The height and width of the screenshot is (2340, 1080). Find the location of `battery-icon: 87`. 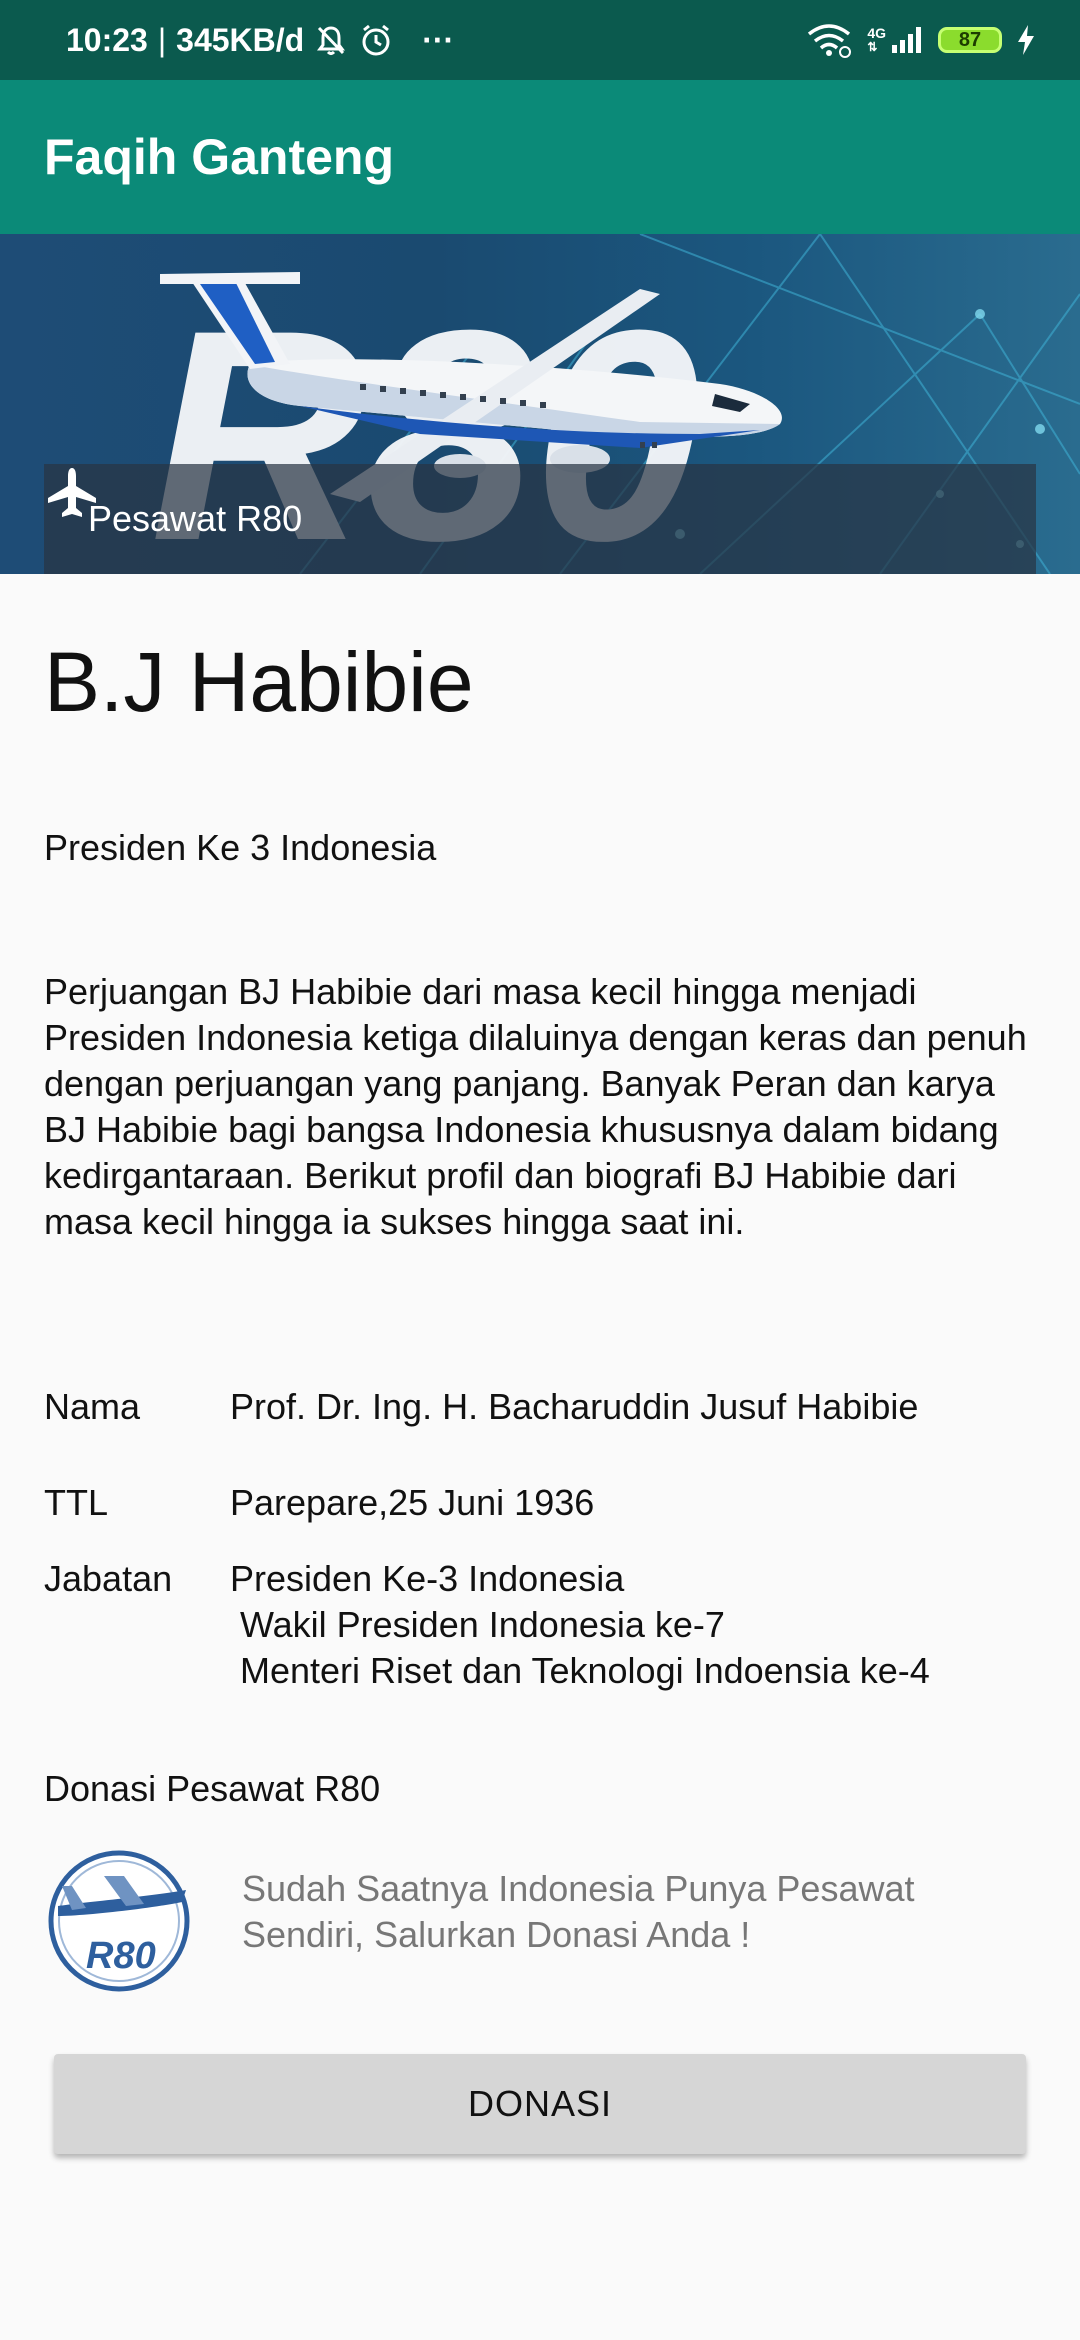

battery-icon: 87 is located at coordinates (970, 40).